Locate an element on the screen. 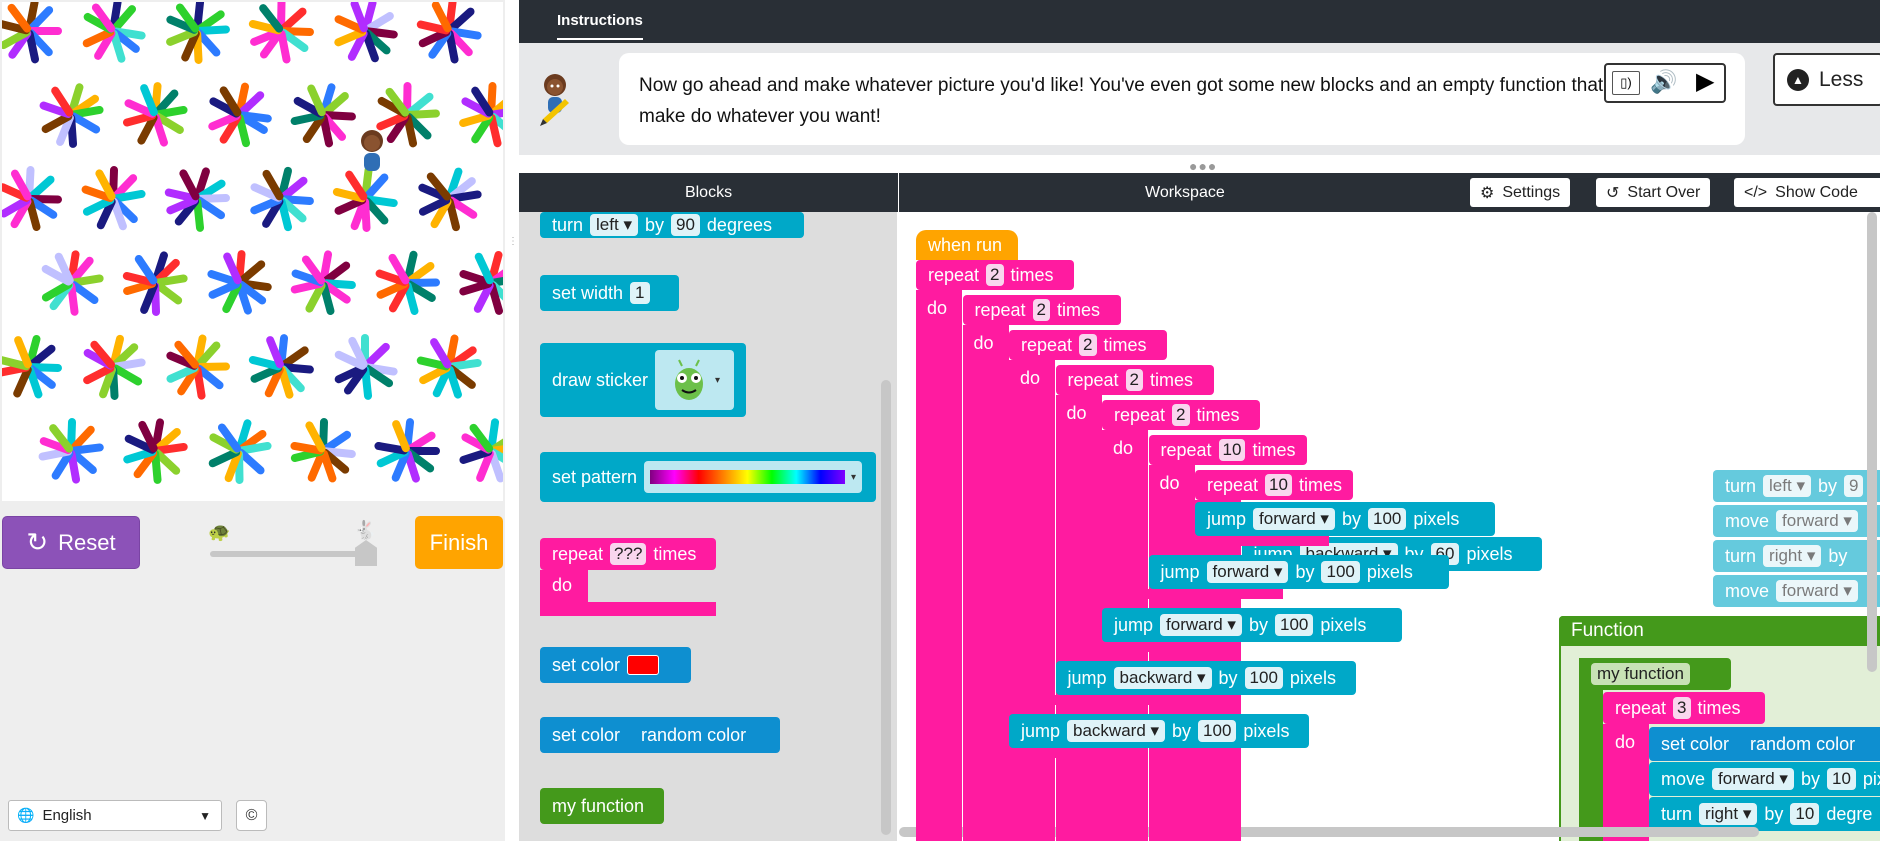 This screenshot has height=841, width=1880. set-width-block: set width 1 is located at coordinates (609, 293).